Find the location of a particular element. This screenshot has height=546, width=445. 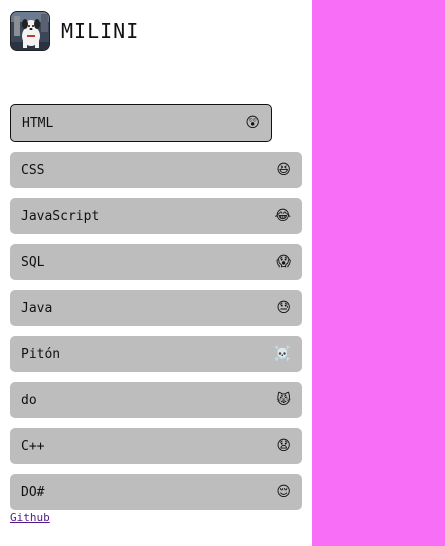

emoji-icon: 😌 is located at coordinates (283, 492).